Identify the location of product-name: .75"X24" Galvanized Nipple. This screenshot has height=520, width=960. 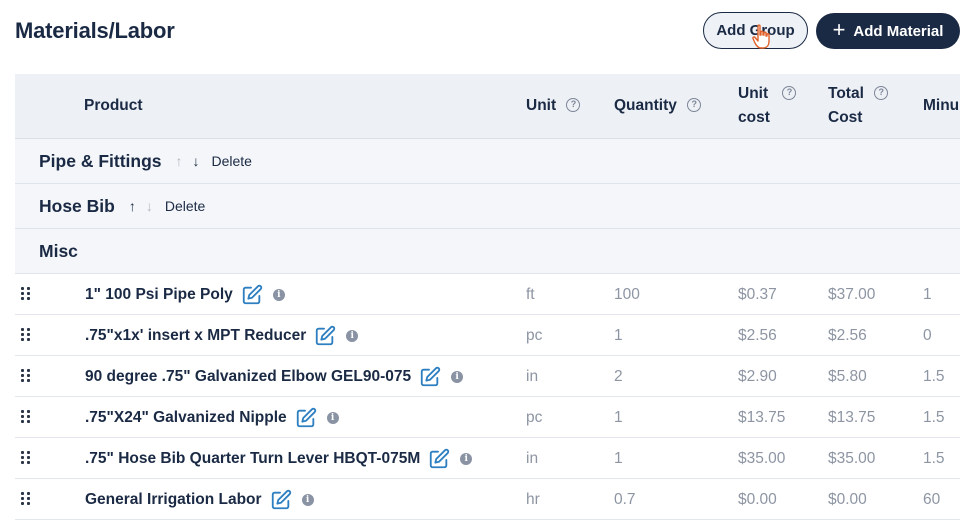
(186, 417).